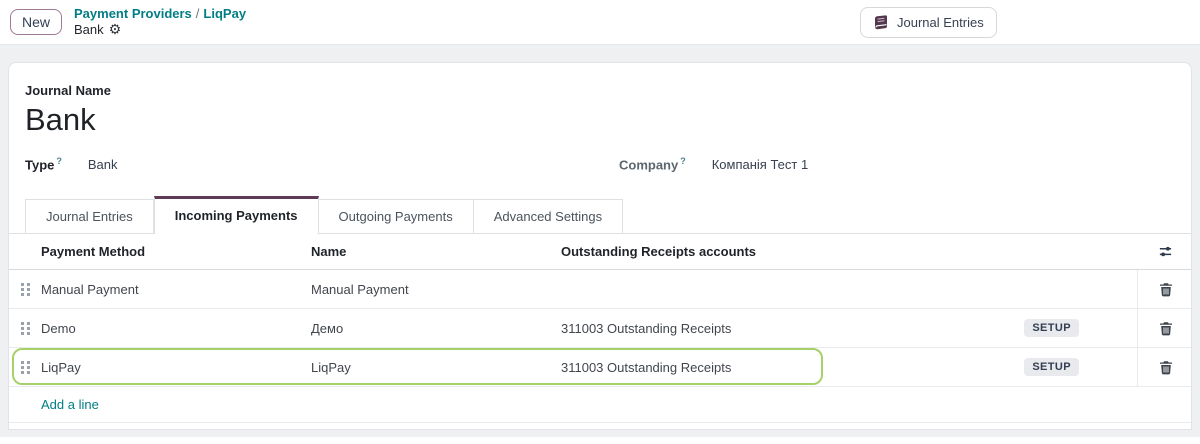 The width and height of the screenshot is (1200, 444). I want to click on tab-outgoing-payments: Outgoing Payments, so click(396, 216).